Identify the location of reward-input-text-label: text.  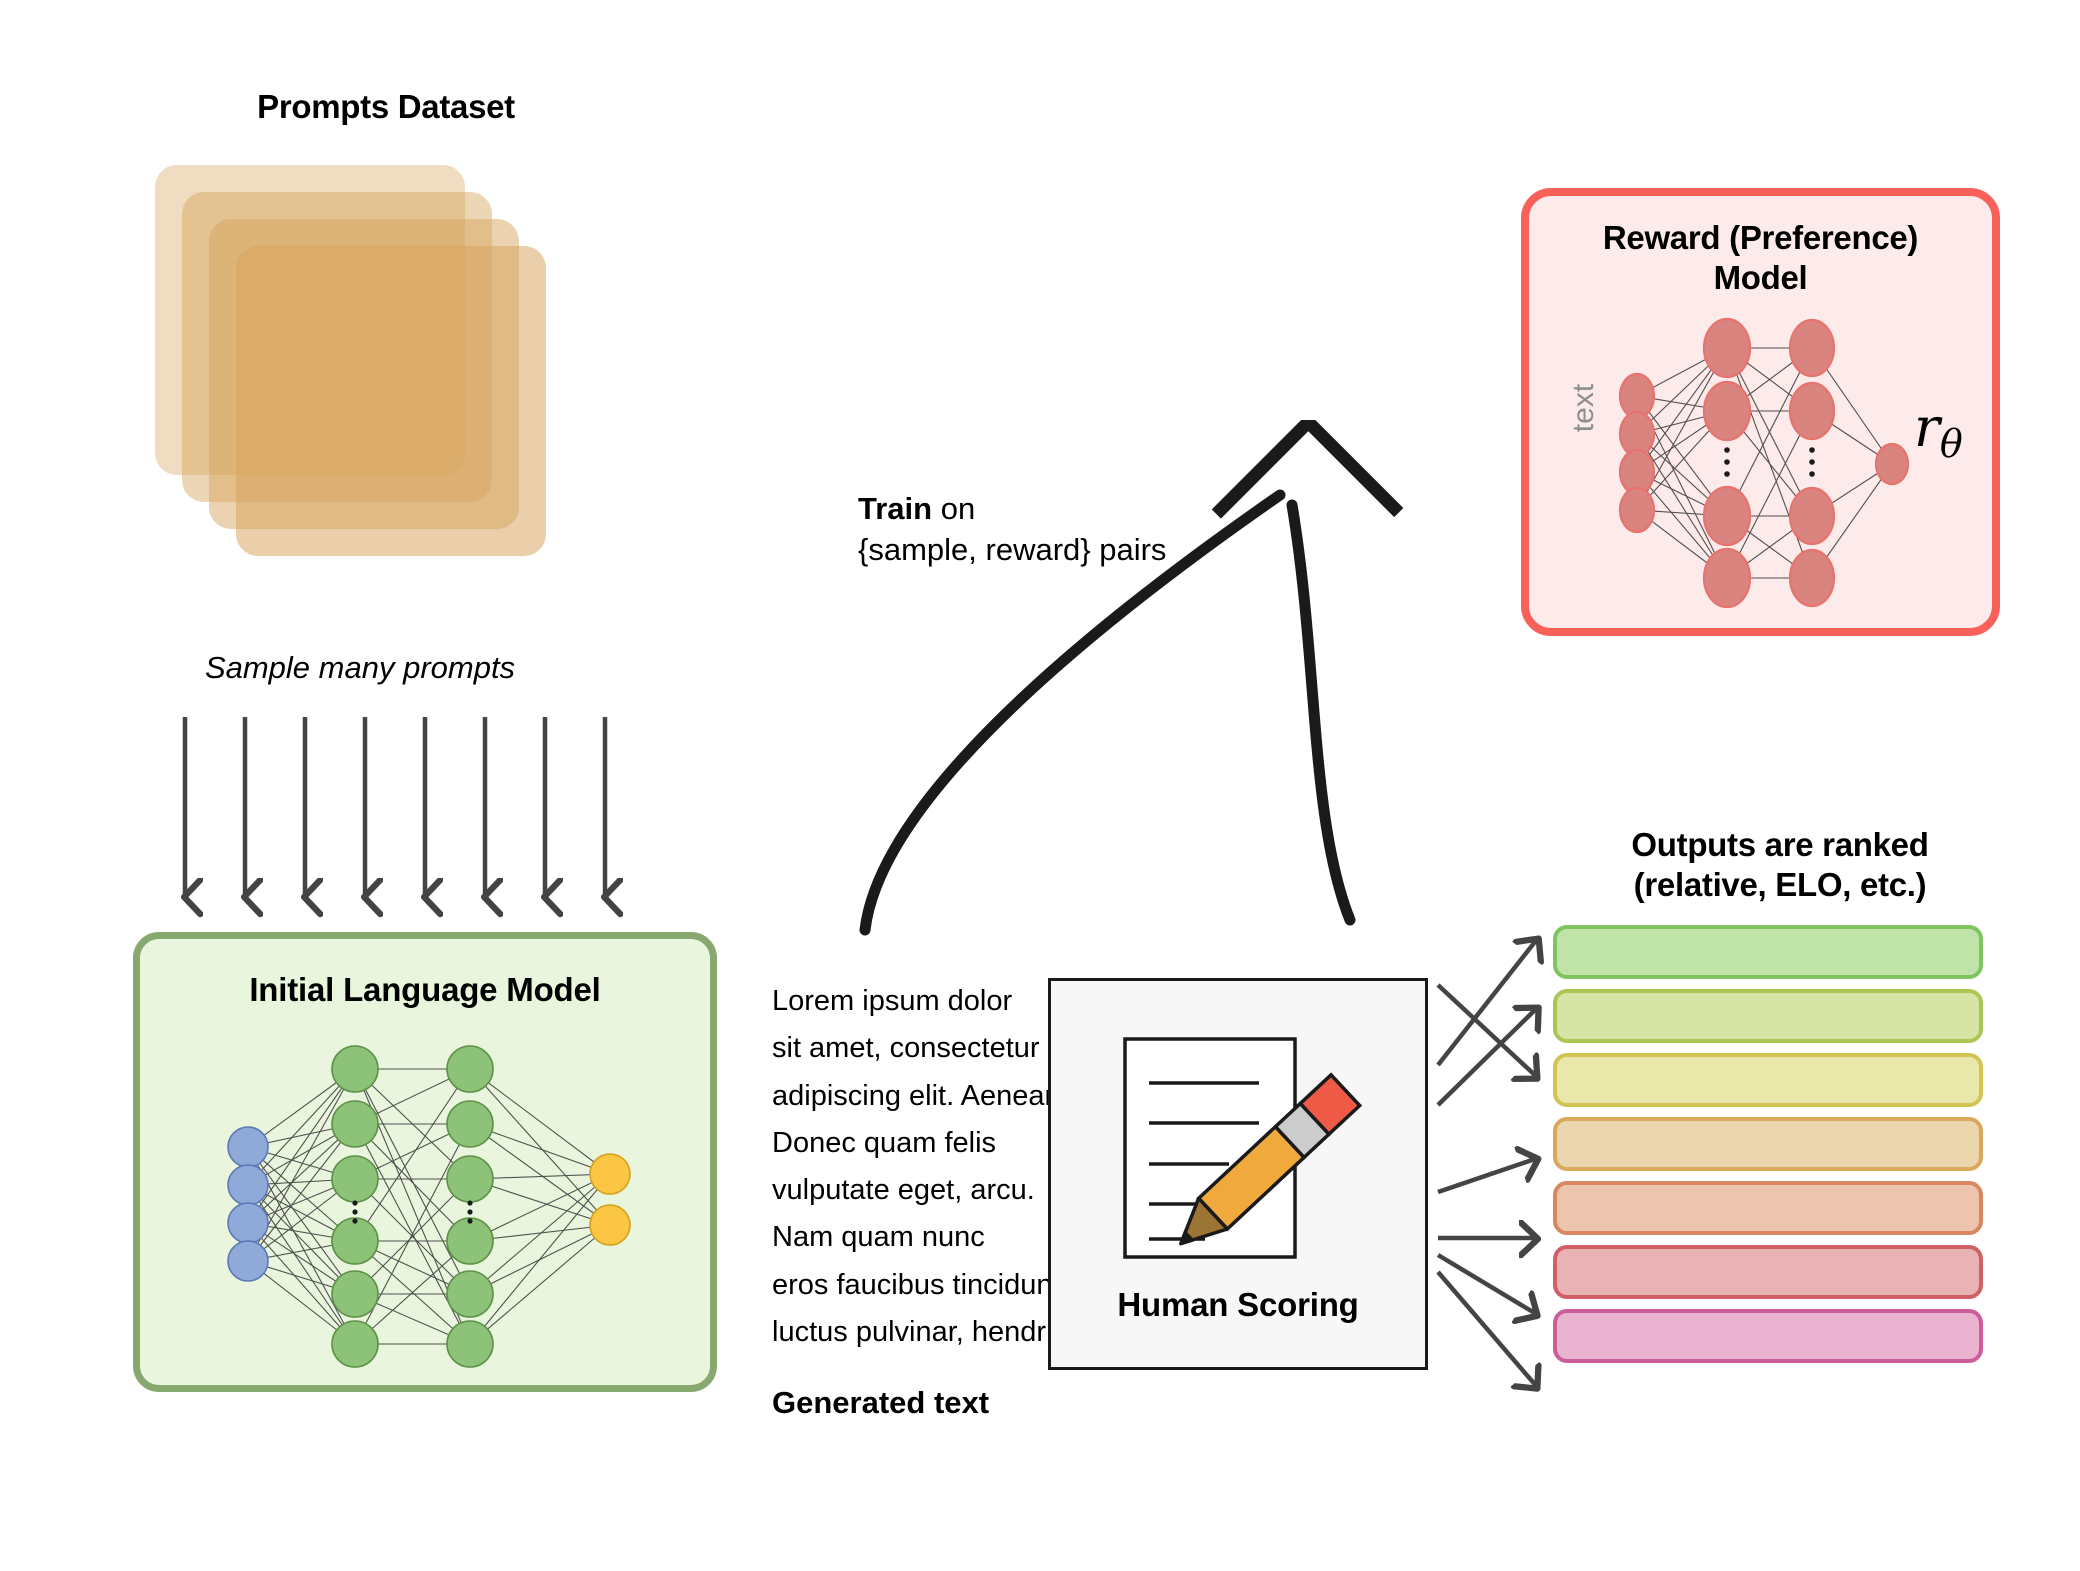
(1583, 408).